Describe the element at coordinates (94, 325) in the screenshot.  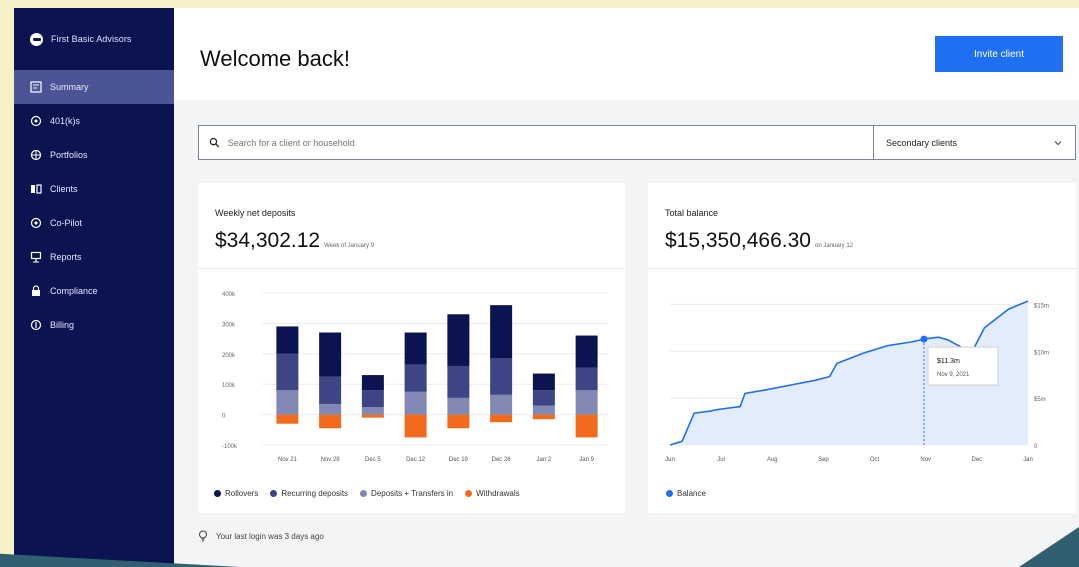
I see `sidebar-item-billing: Billing` at that location.